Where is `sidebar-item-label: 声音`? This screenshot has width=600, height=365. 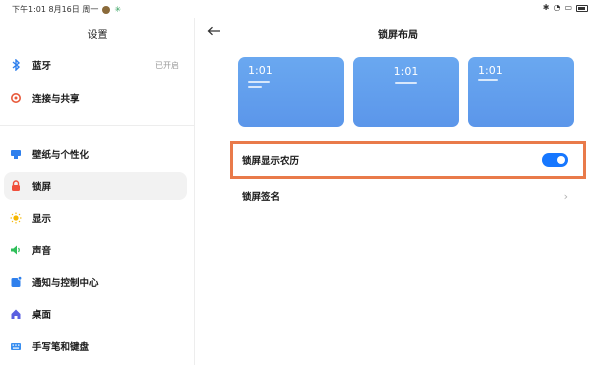
sidebar-item-label: 声音 is located at coordinates (42, 251).